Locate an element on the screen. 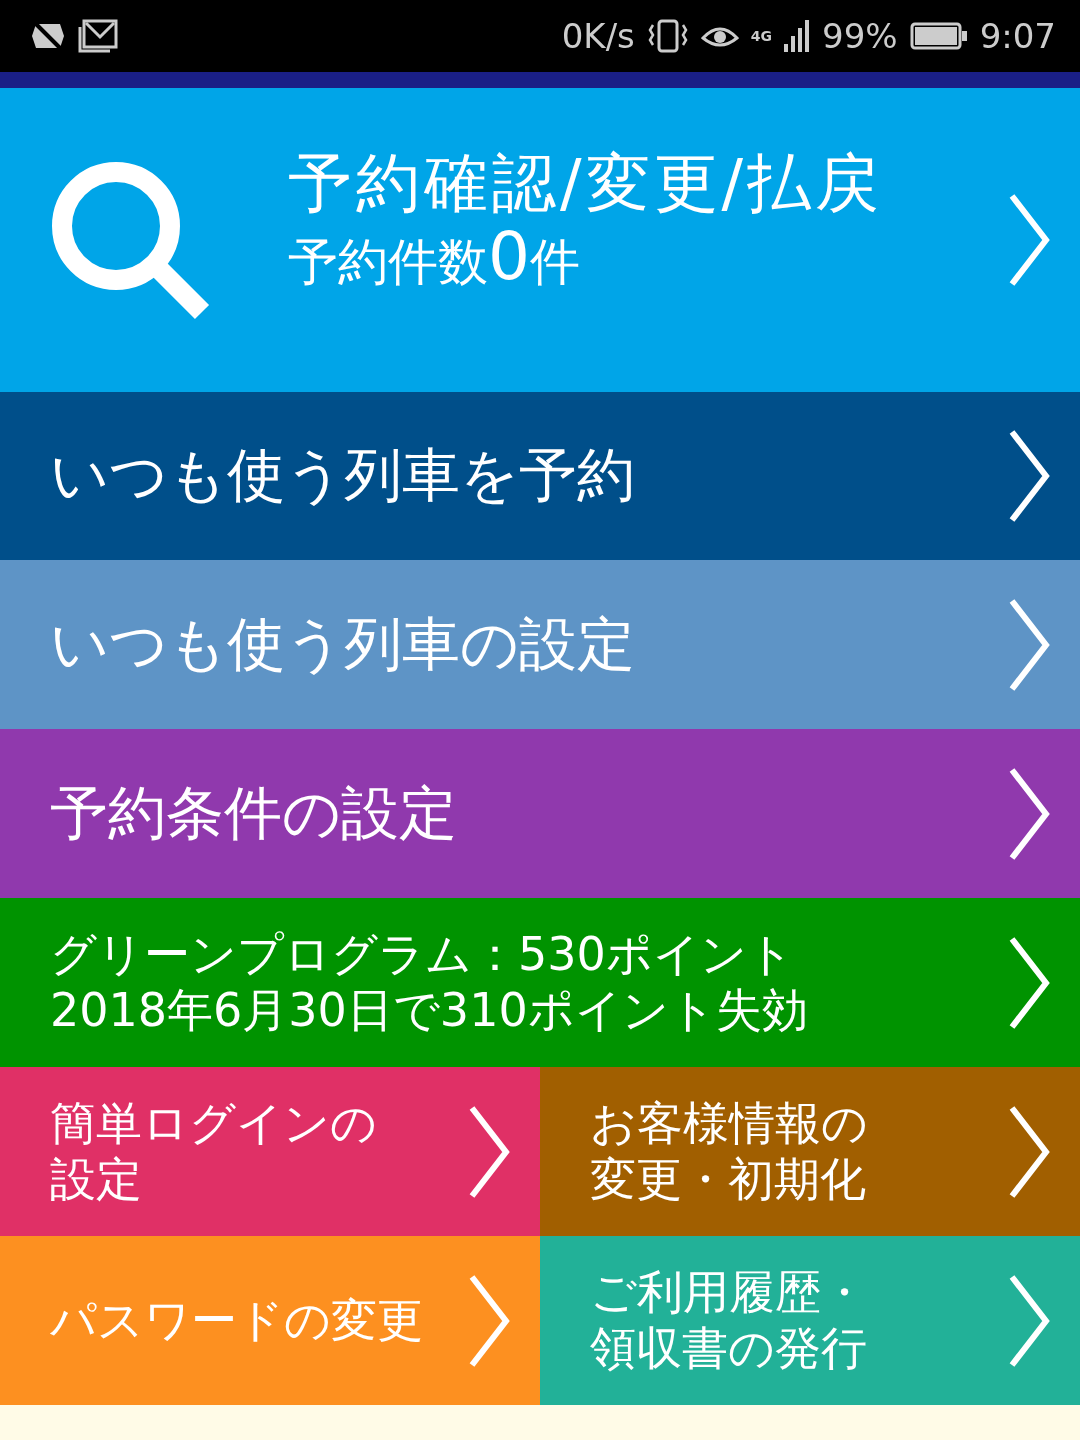 This screenshot has width=1080, height=1440. battery-percent: 99% is located at coordinates (860, 36).